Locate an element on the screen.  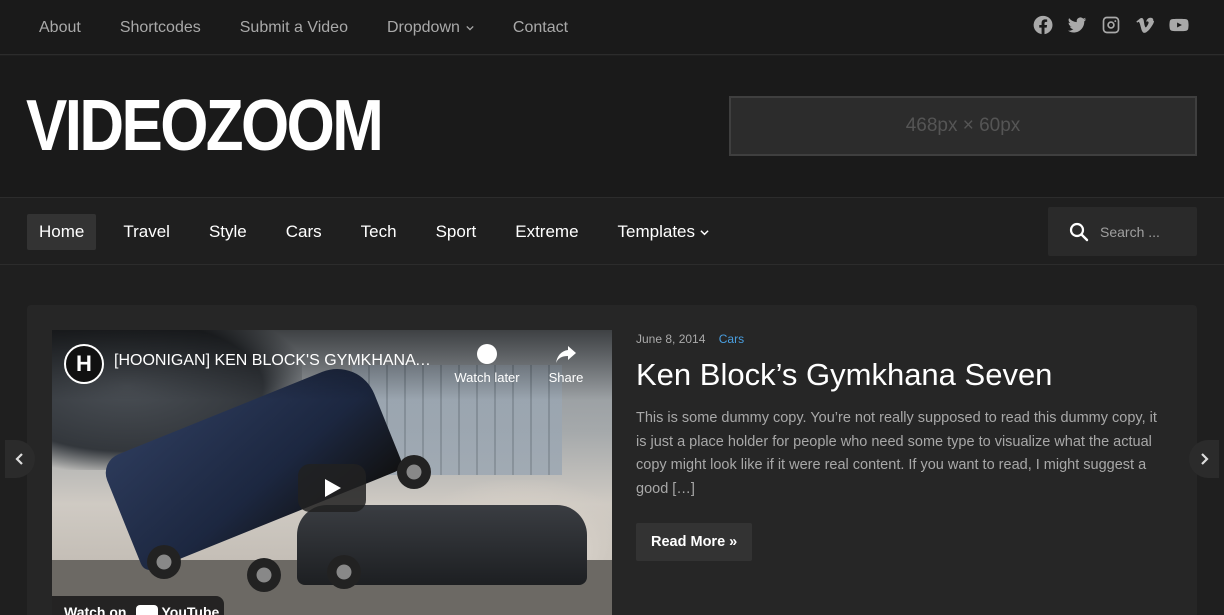
top-nav-contact: Contact is located at coordinates (540, 28).